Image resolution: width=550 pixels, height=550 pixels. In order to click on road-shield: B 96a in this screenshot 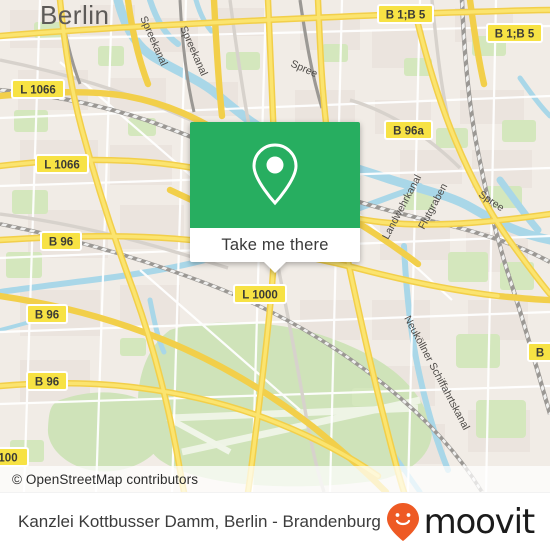, I will do `click(408, 130)`.